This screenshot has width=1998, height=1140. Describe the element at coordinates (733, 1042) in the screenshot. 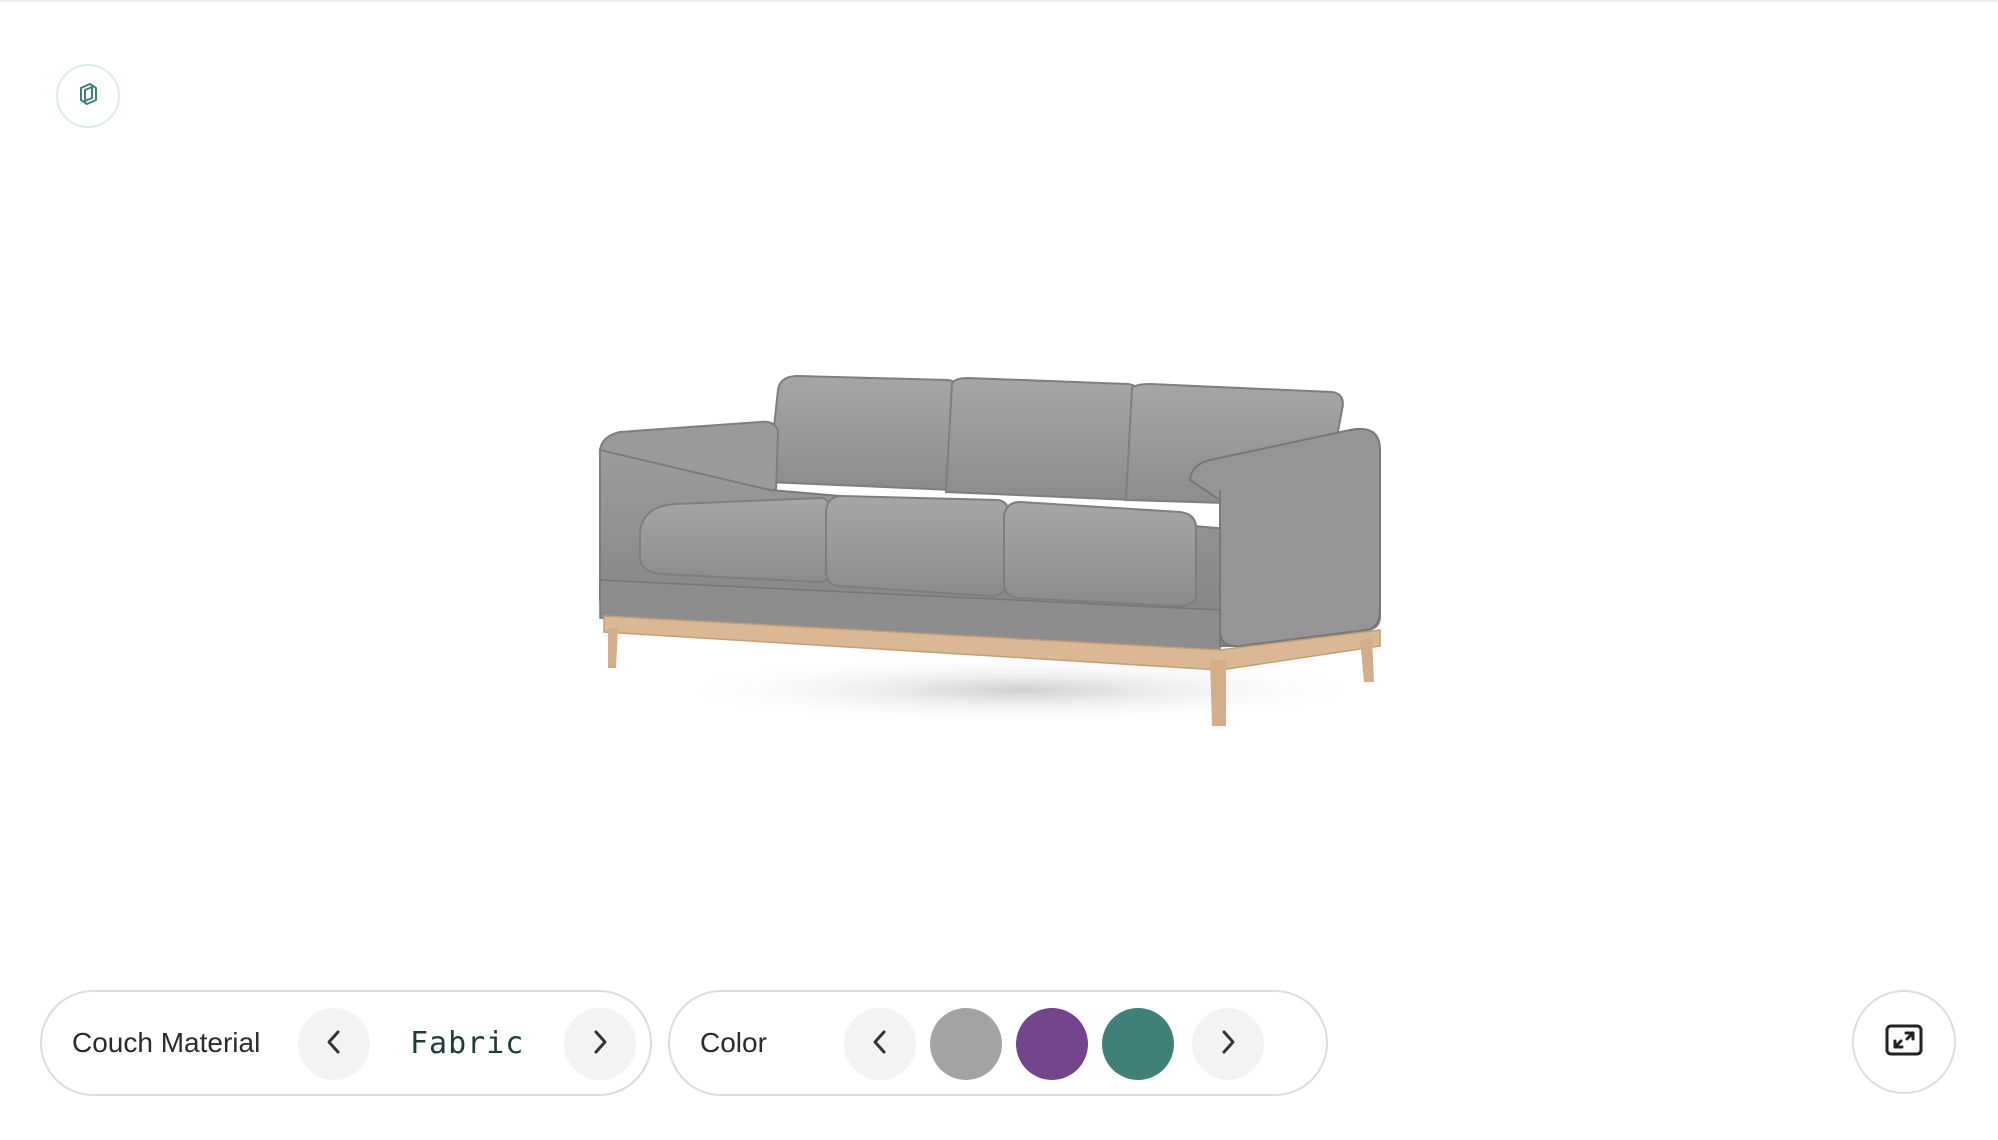

I see `color-label: Color` at that location.